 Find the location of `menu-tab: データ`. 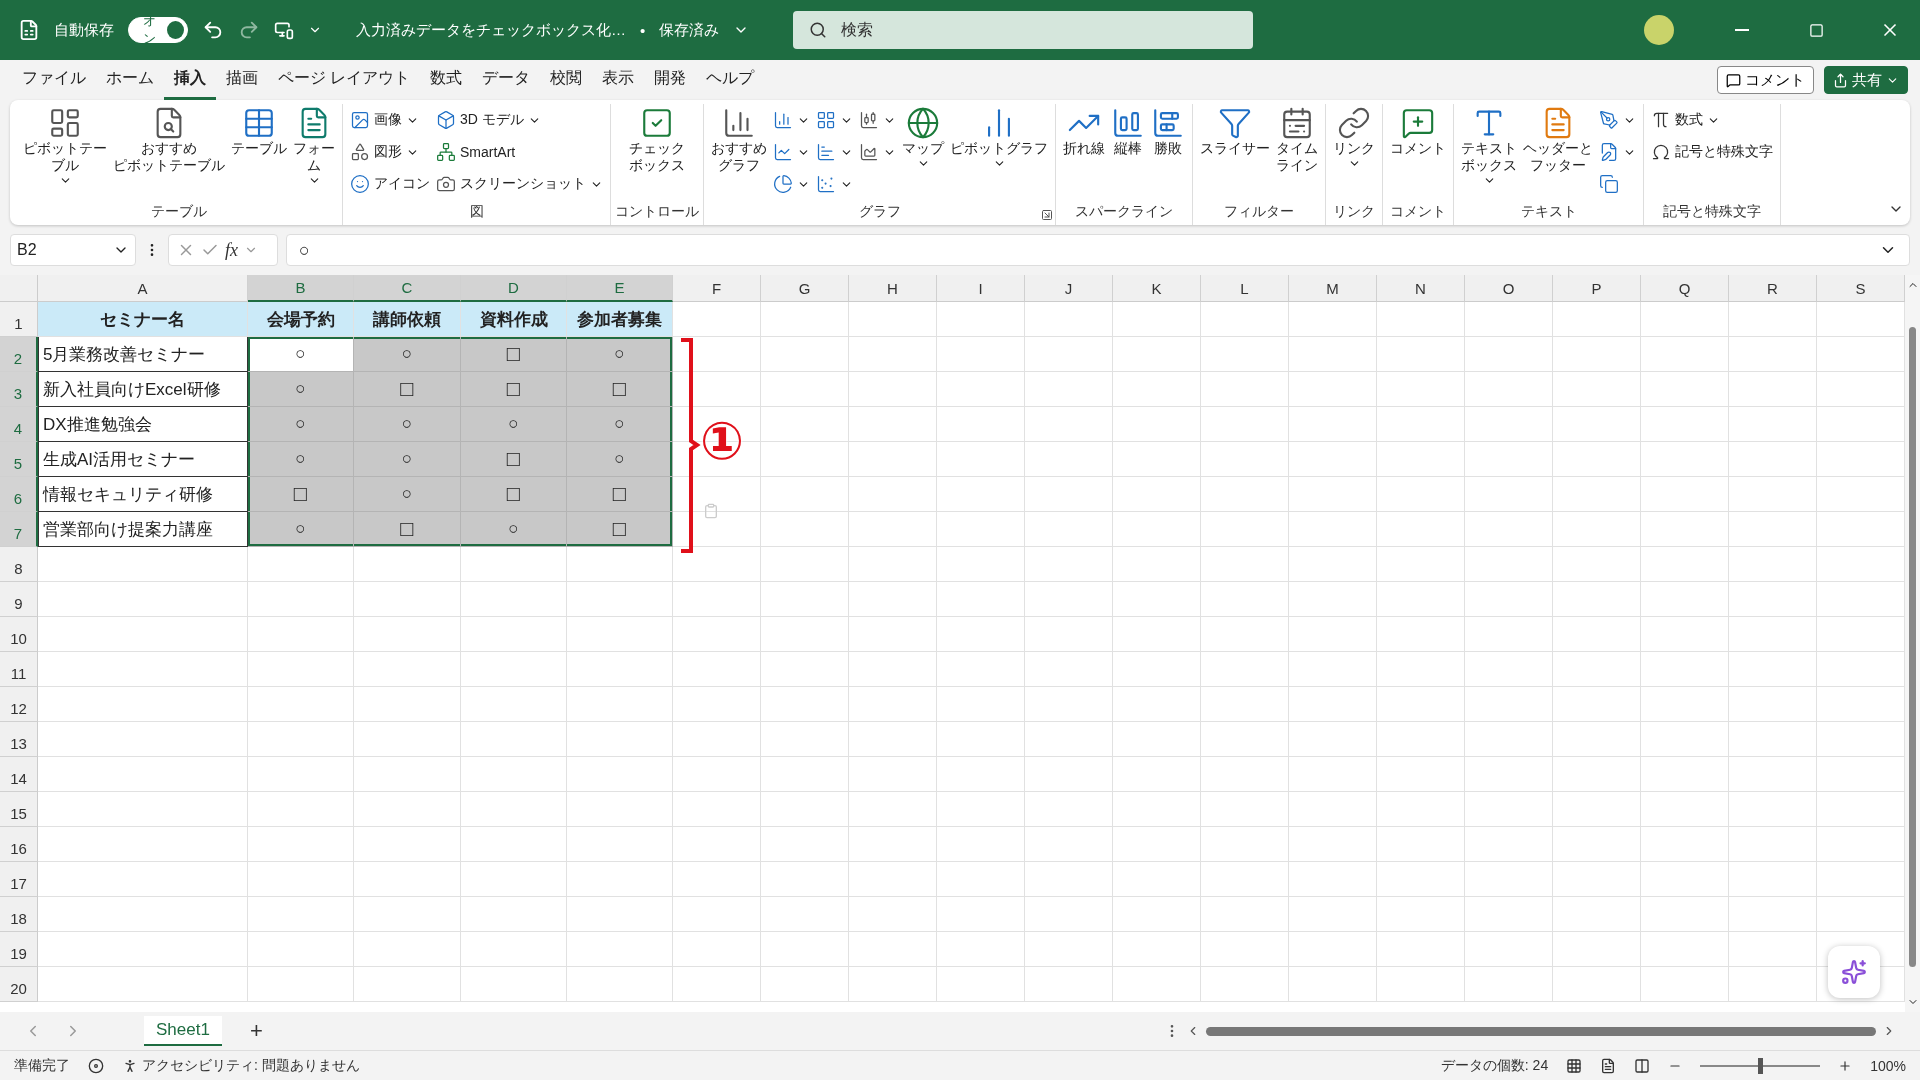

menu-tab: データ is located at coordinates (506, 80).